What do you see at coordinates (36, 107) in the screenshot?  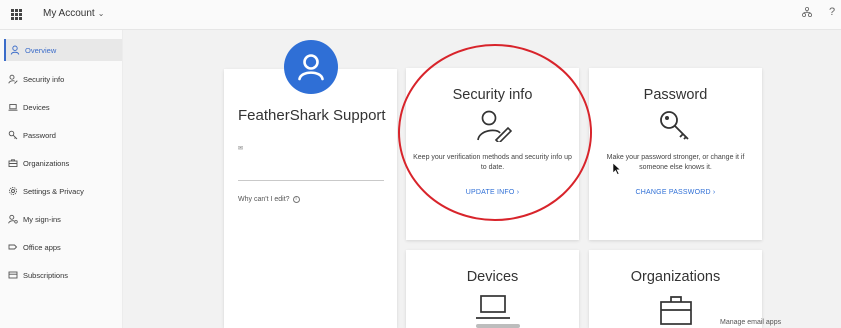 I see `sidebar-item-label: Devices` at bounding box center [36, 107].